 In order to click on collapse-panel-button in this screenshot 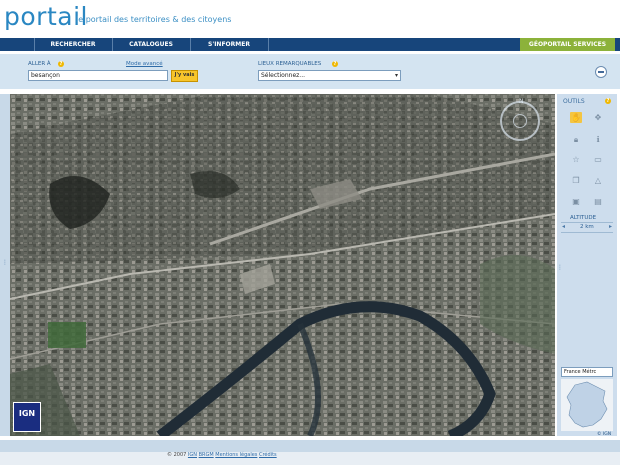, I will do `click(601, 72)`.